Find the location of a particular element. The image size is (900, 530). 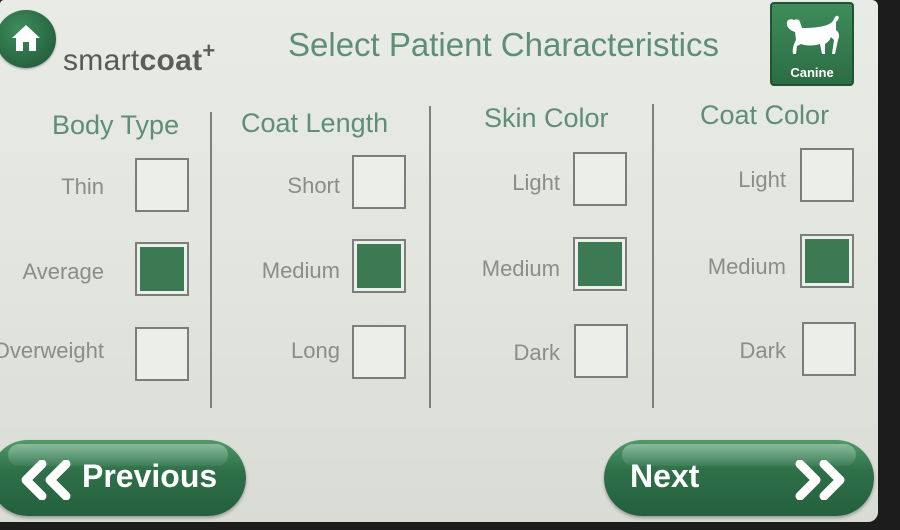

checkbox-coat-length-long is located at coordinates (379, 352).